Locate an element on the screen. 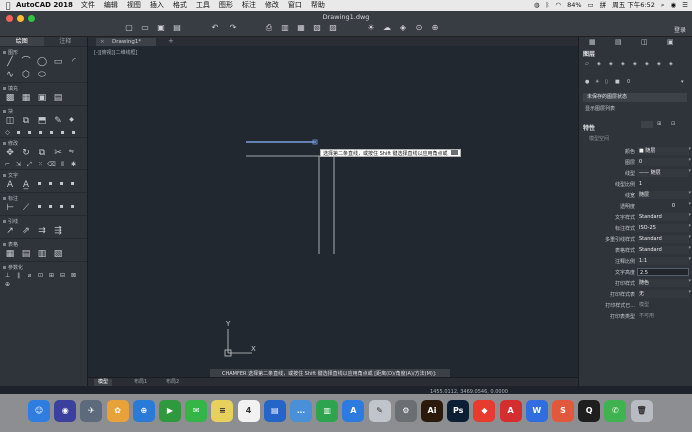 The image size is (692, 432). prop-row-plot-table-type: 打印表类型 不可用 is located at coordinates (635, 316).